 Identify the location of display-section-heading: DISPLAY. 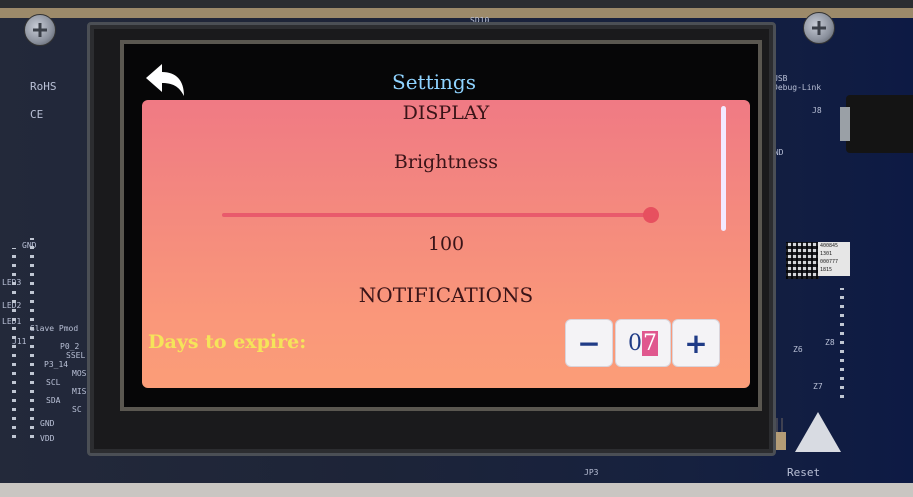
(446, 113).